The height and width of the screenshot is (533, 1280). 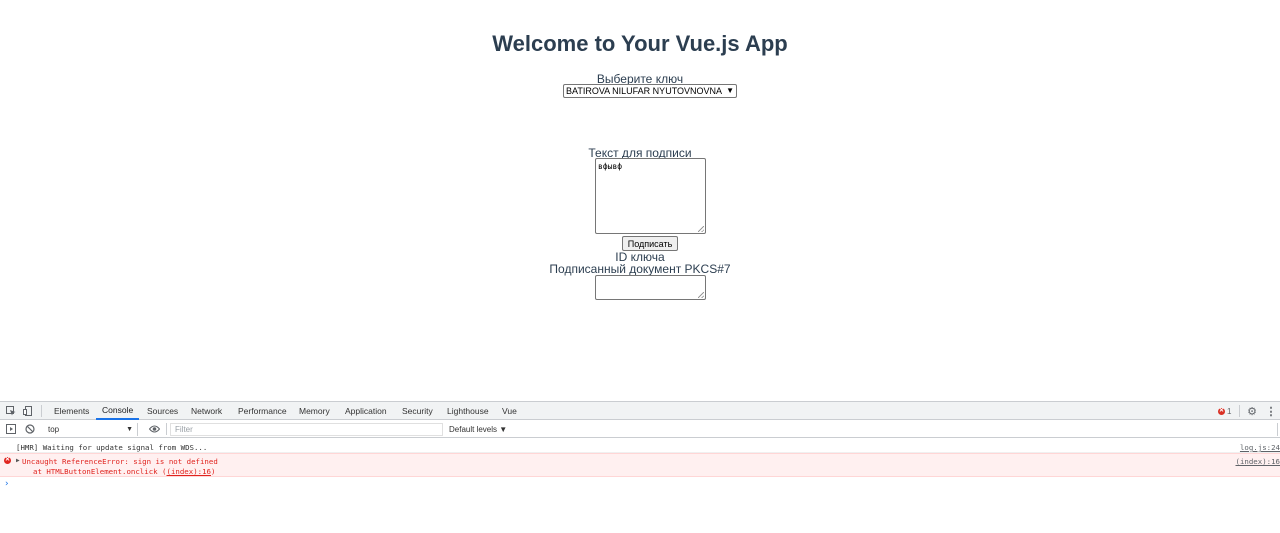 I want to click on signed-doc-label: Подписанный документ PKCS#7, so click(x=640, y=269).